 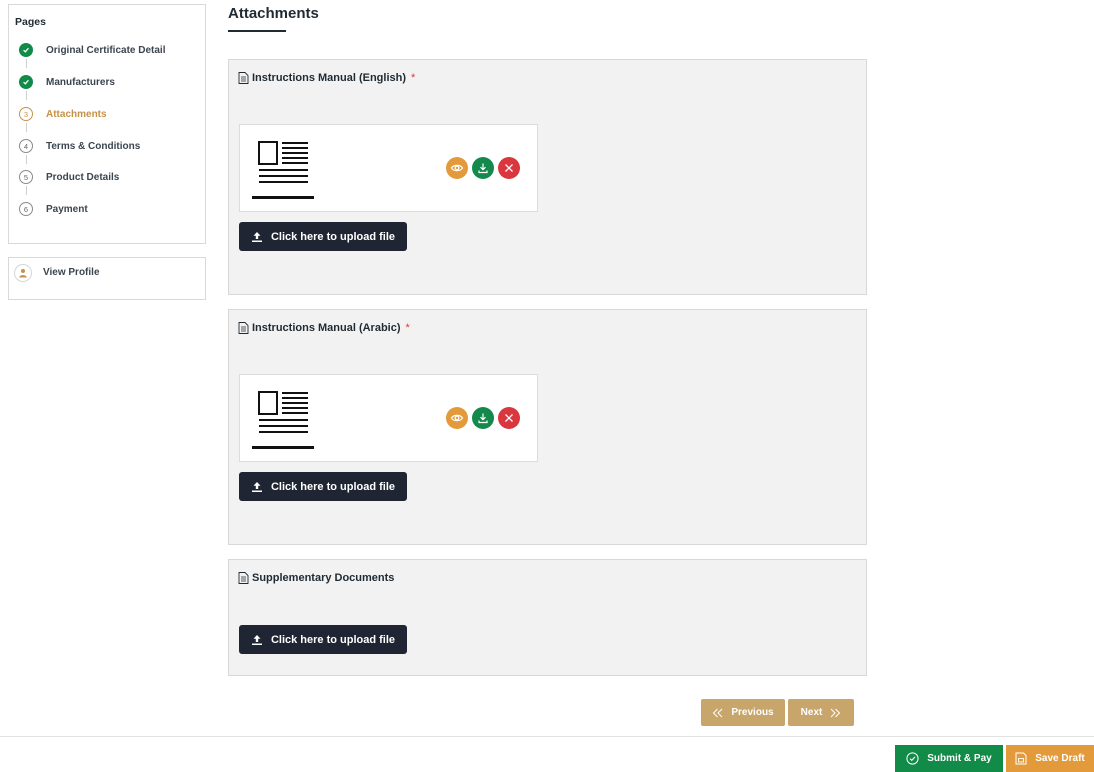 What do you see at coordinates (547, 736) in the screenshot?
I see `footer-divider` at bounding box center [547, 736].